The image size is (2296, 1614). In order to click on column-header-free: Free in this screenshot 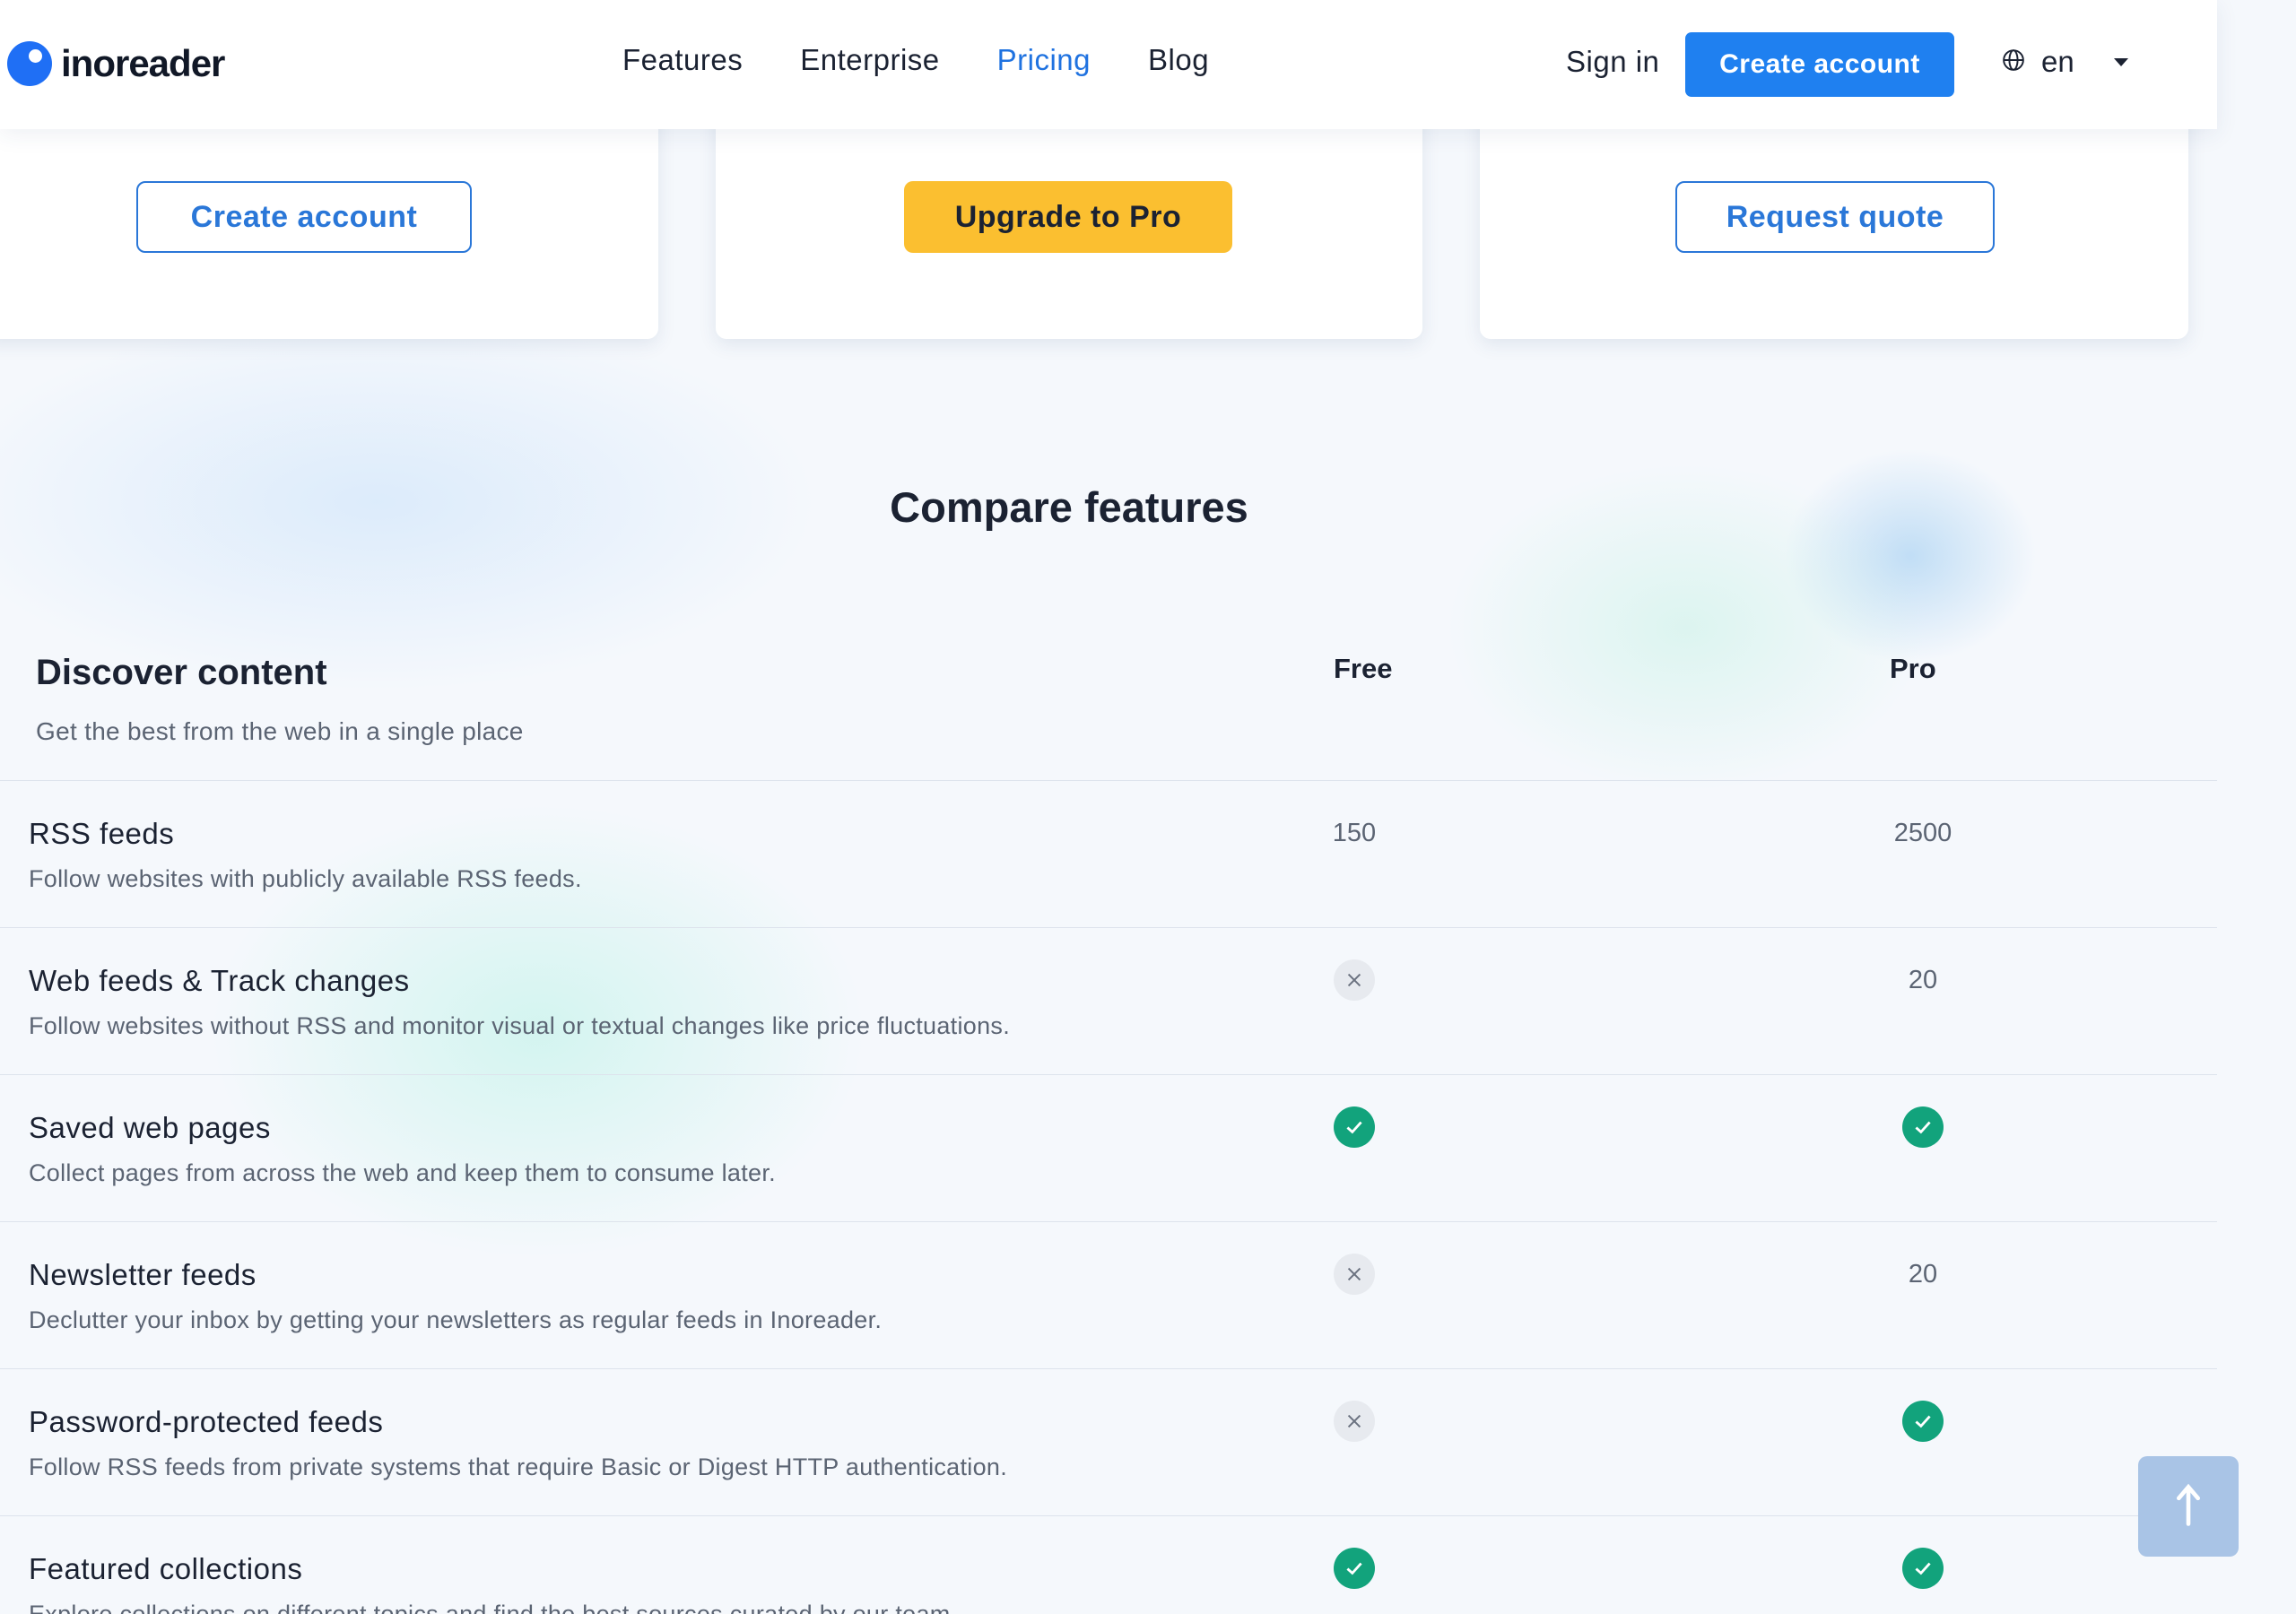, I will do `click(1363, 668)`.